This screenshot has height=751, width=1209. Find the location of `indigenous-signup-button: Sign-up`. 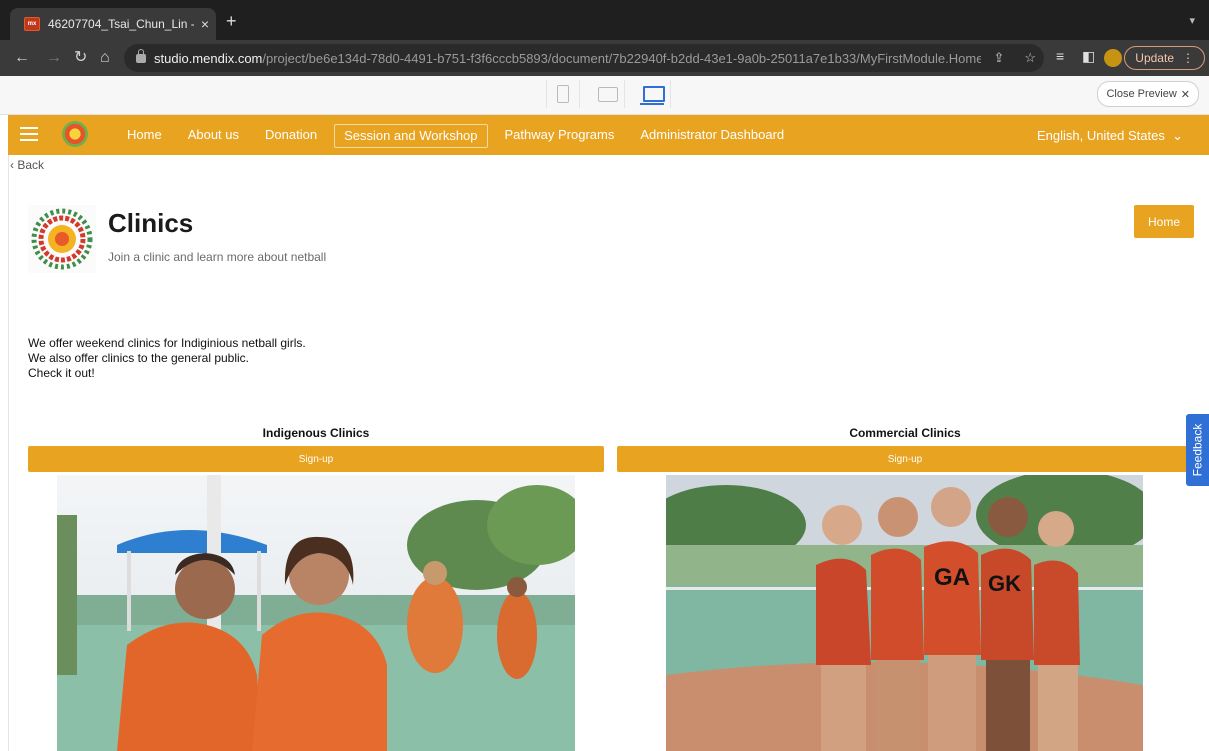

indigenous-signup-button: Sign-up is located at coordinates (316, 459).